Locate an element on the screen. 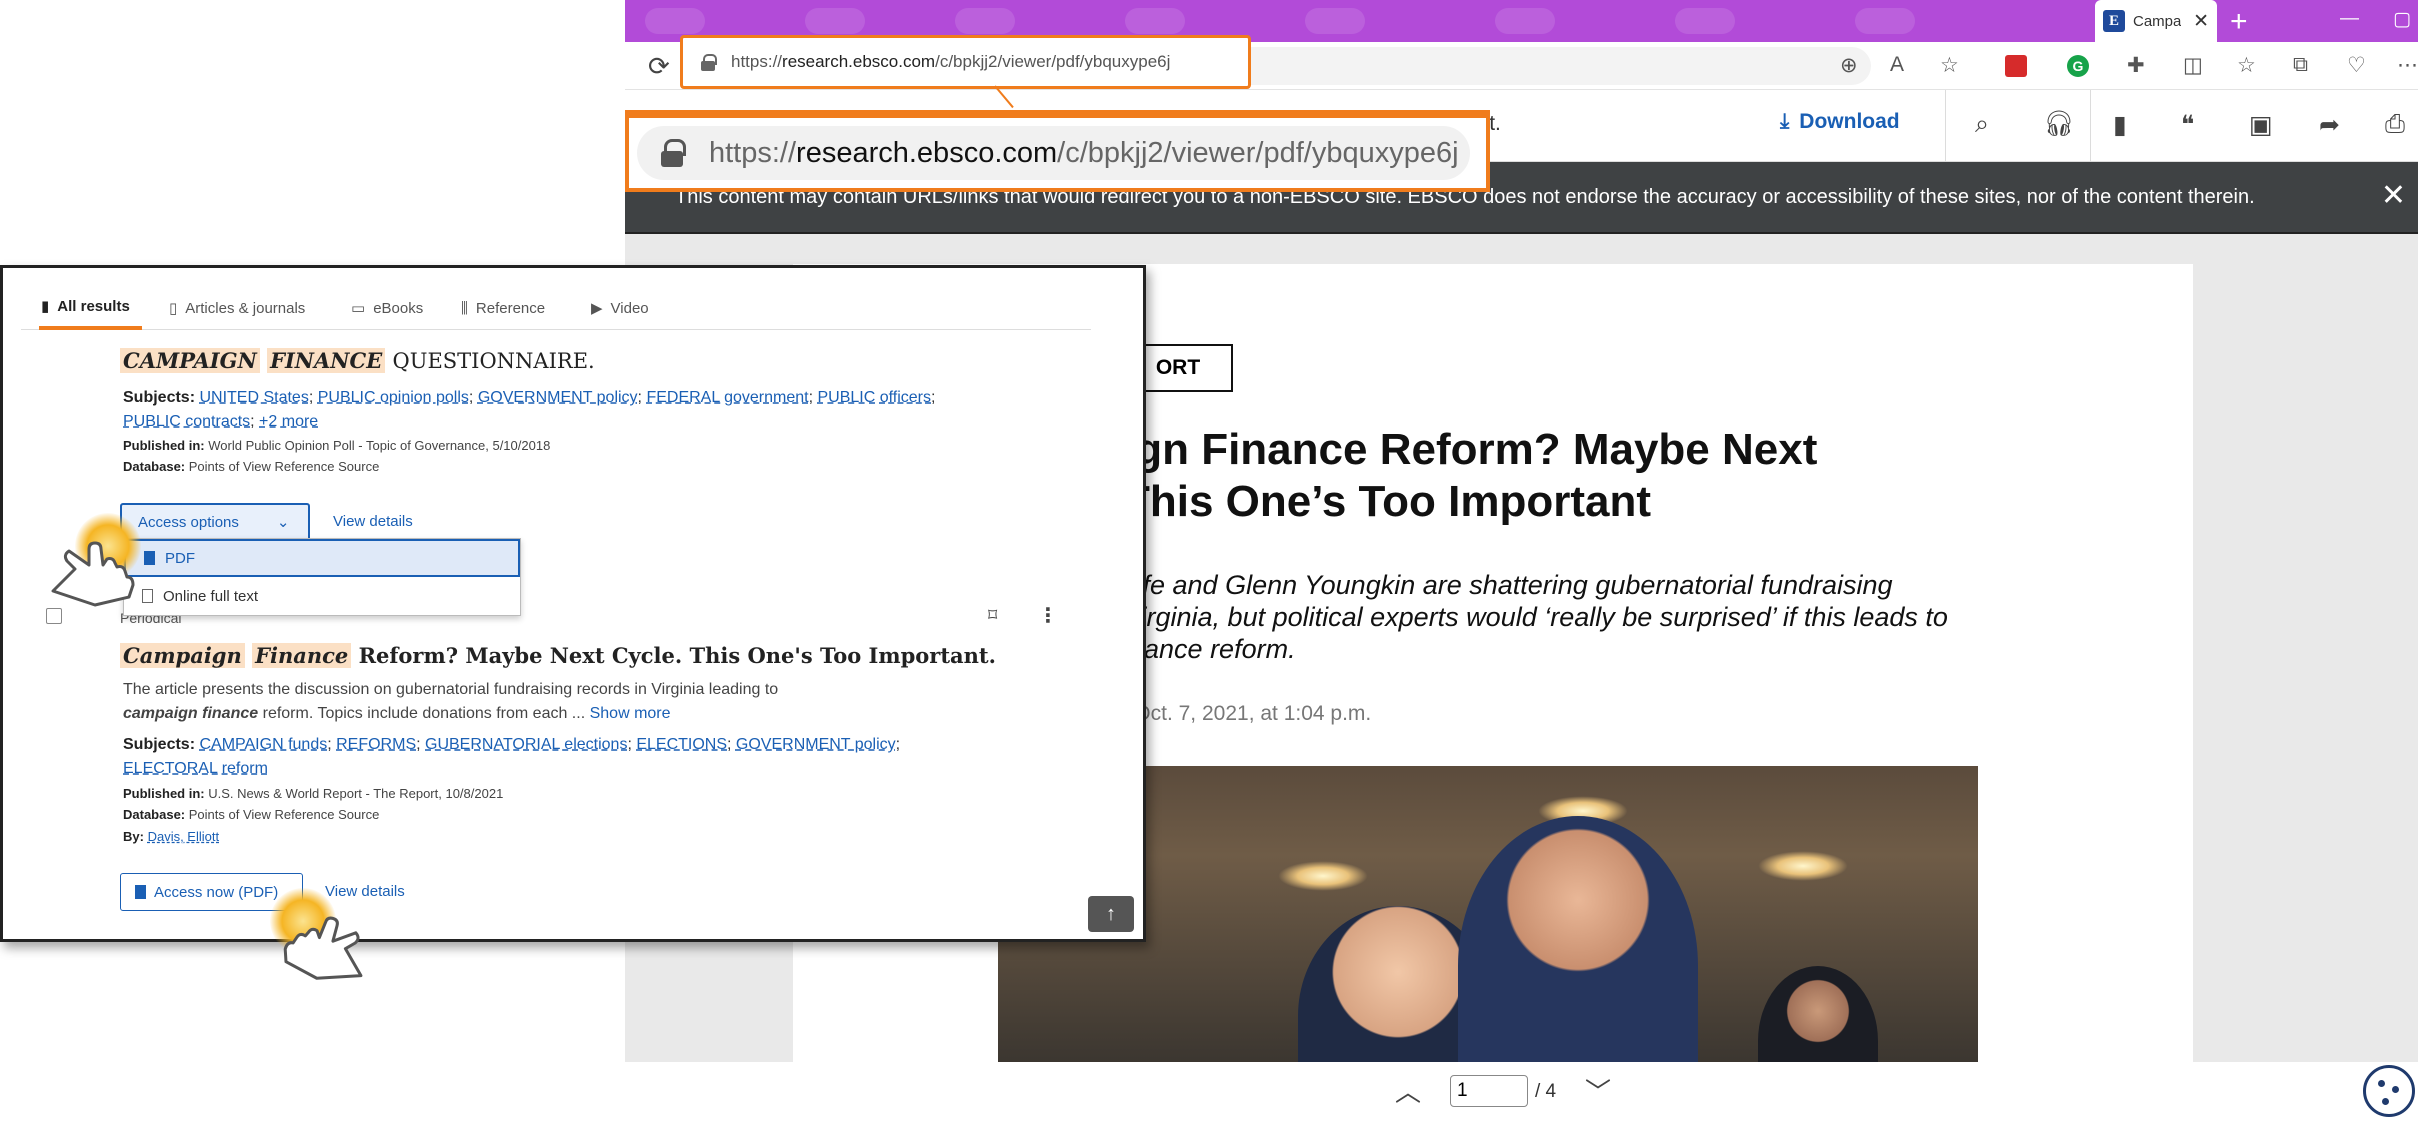  tab-title: Campa is located at coordinates (2157, 21).